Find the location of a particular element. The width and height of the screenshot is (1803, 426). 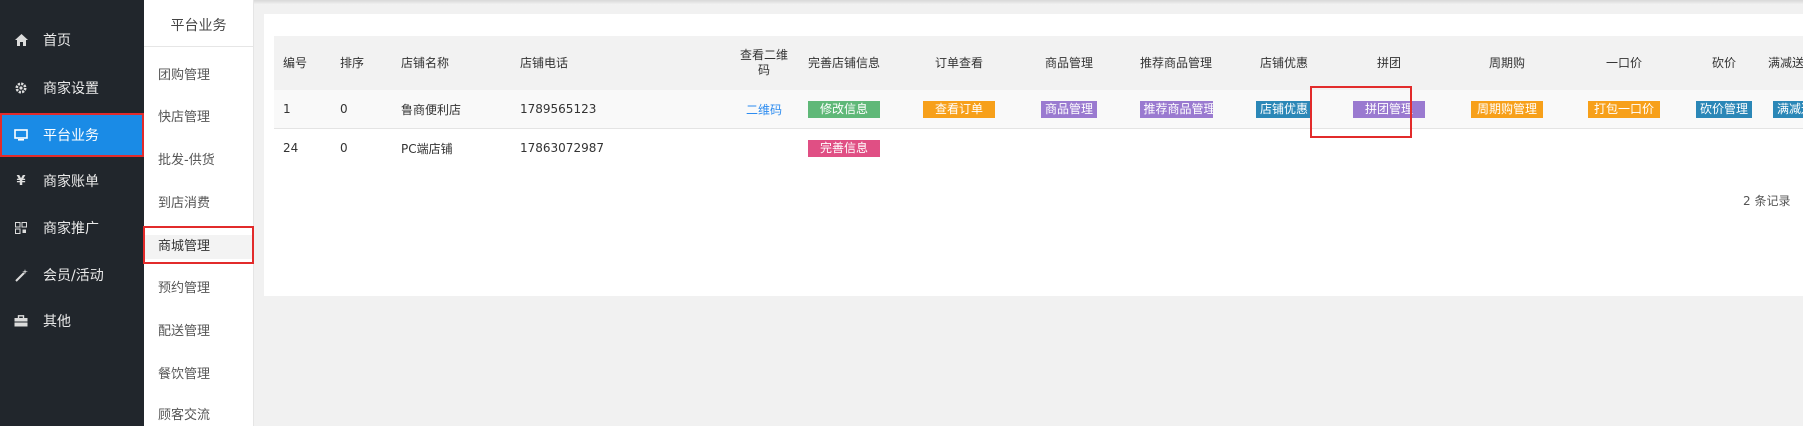

header-discount: 店铺优惠 is located at coordinates (1283, 62).